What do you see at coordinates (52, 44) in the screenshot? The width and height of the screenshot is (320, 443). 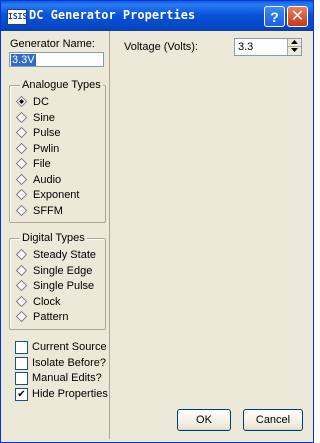 I see `generator-name-label: Generator Name:` at bounding box center [52, 44].